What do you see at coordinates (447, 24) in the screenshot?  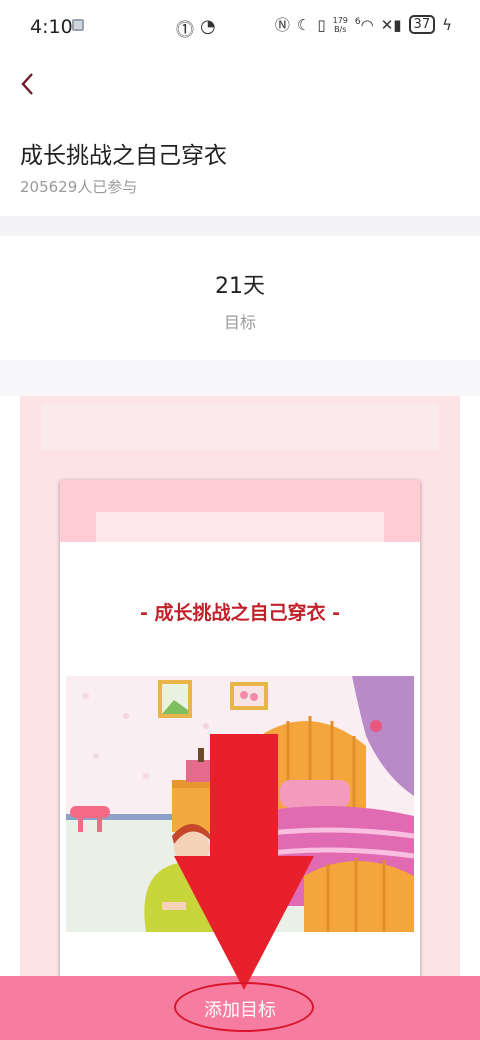 I see `charging-icon: ϟ` at bounding box center [447, 24].